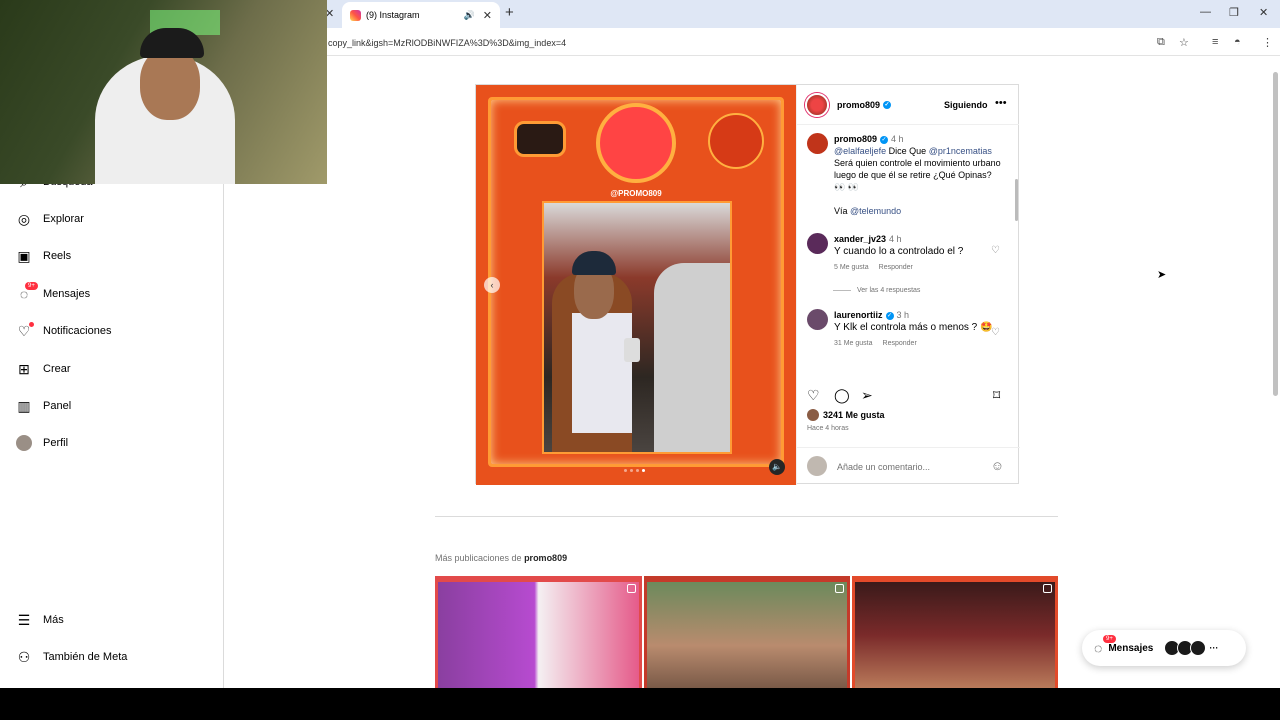  What do you see at coordinates (1215, 42) in the screenshot?
I see `media-control-icon: ≡` at bounding box center [1215, 42].